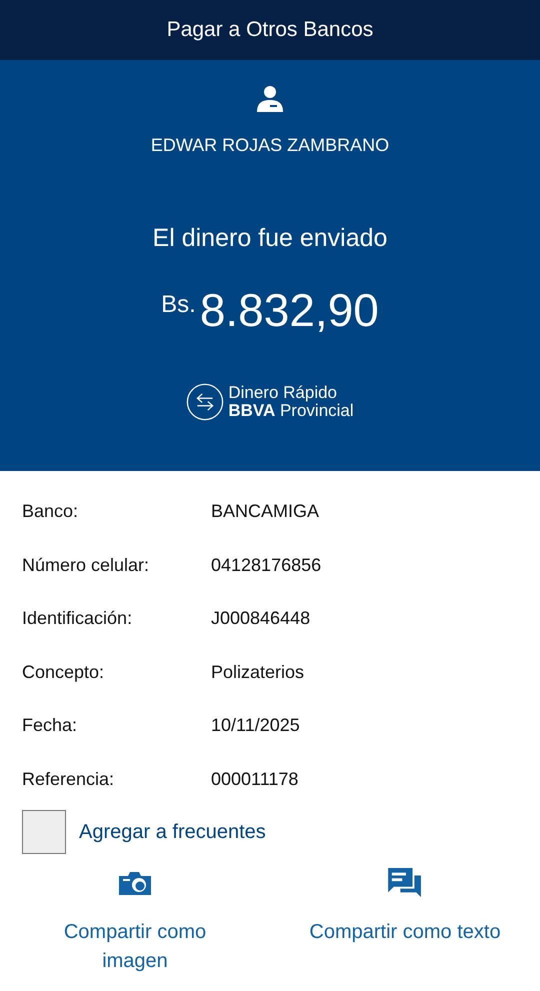 The width and height of the screenshot is (540, 991). I want to click on bank-name: BBVA Provincial, so click(291, 411).